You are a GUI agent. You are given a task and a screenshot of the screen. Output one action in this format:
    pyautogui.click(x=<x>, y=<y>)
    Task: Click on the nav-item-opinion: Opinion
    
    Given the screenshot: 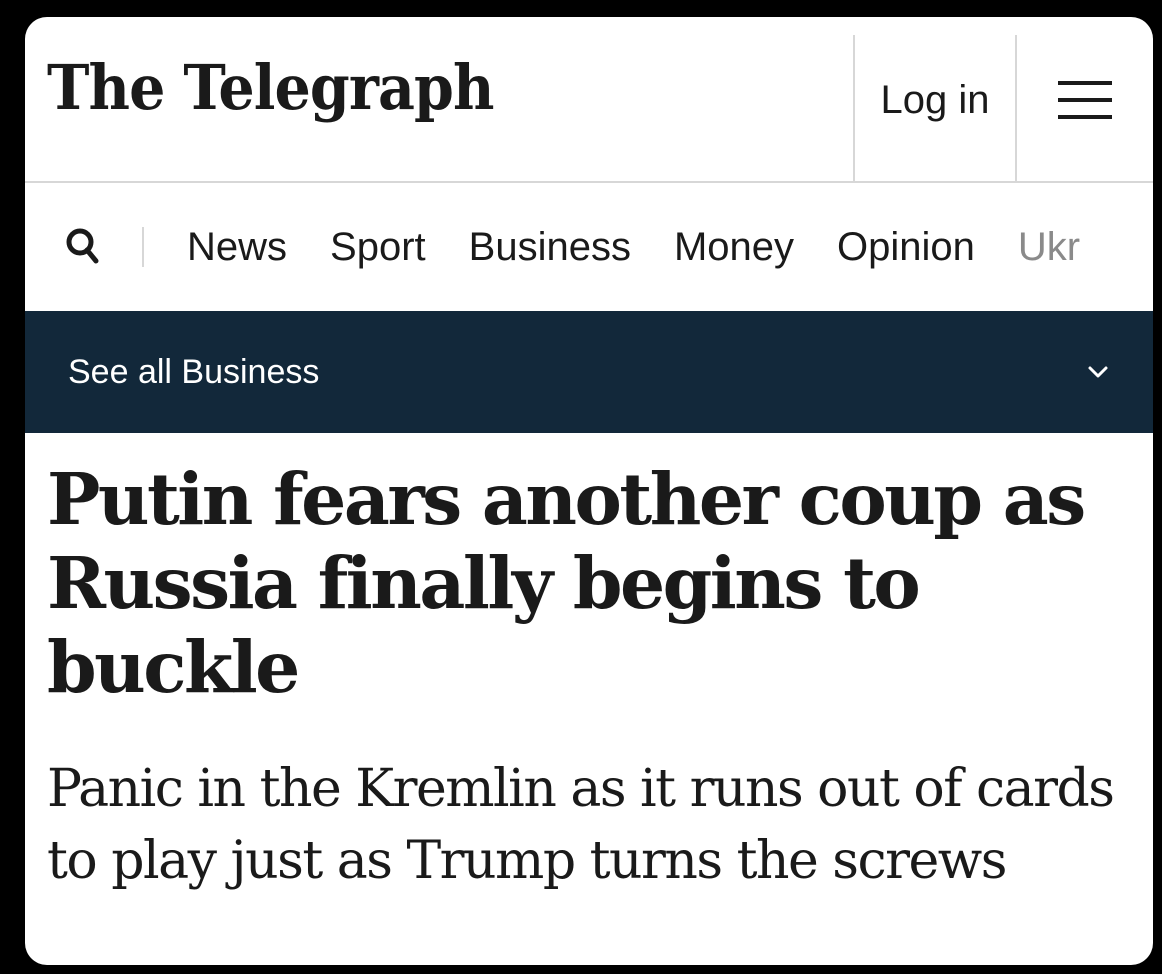 What is the action you would take?
    pyautogui.click(x=906, y=247)
    